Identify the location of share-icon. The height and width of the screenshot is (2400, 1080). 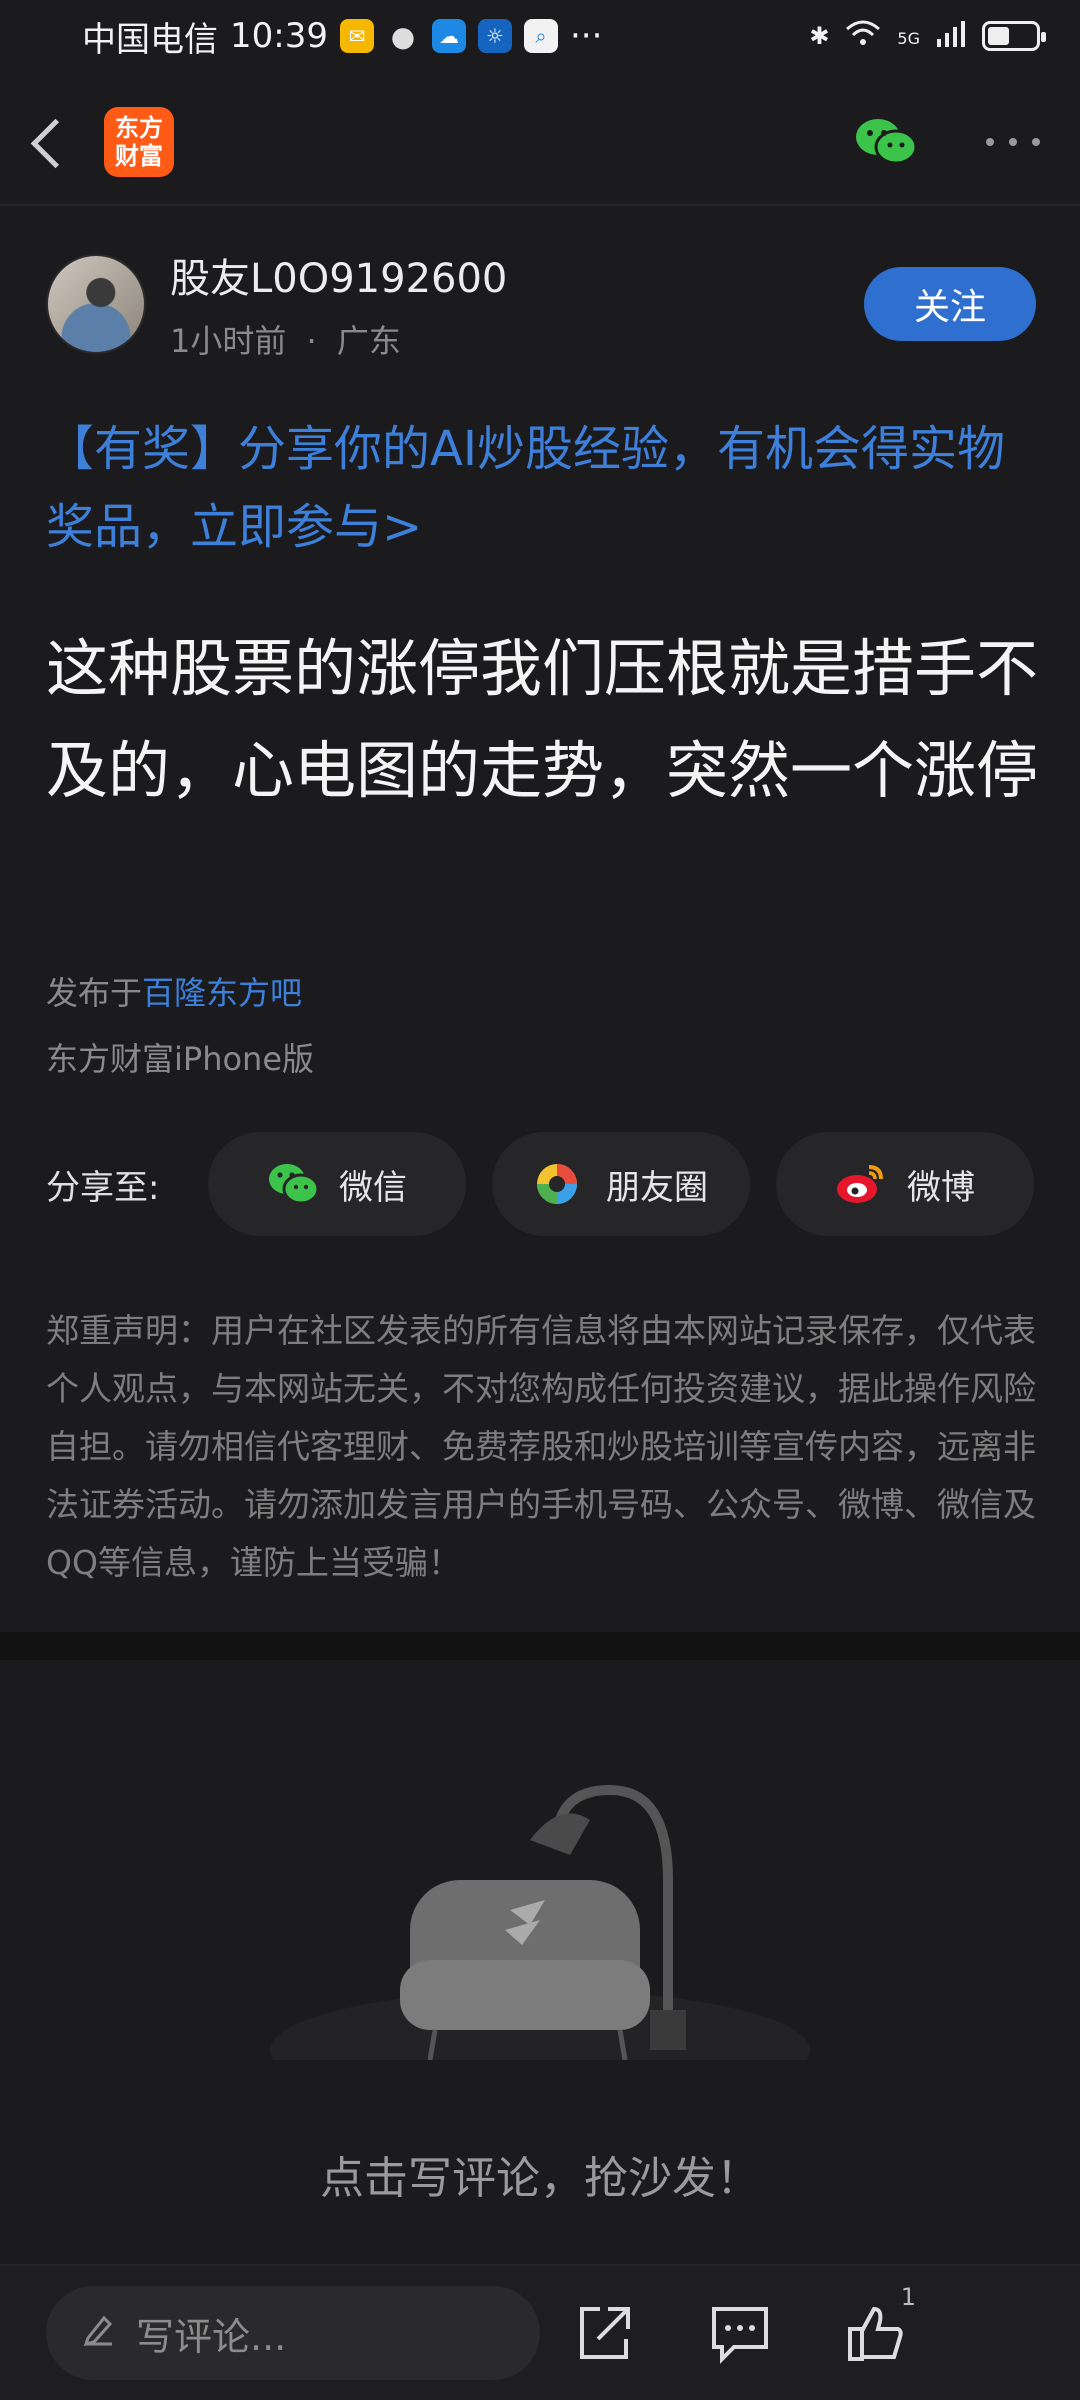
(604, 2333).